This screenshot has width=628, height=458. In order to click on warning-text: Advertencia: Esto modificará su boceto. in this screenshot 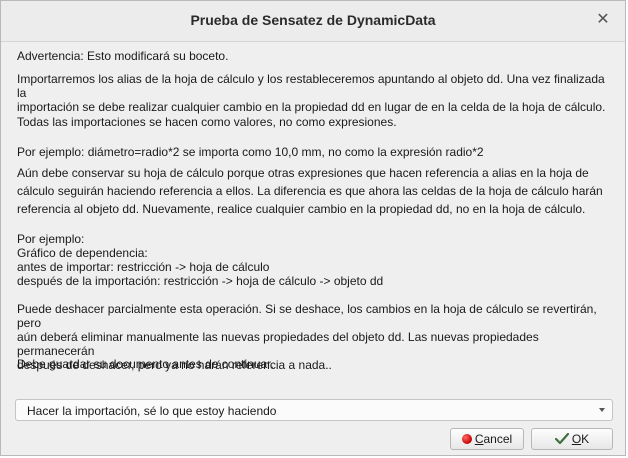, I will do `click(123, 56)`.